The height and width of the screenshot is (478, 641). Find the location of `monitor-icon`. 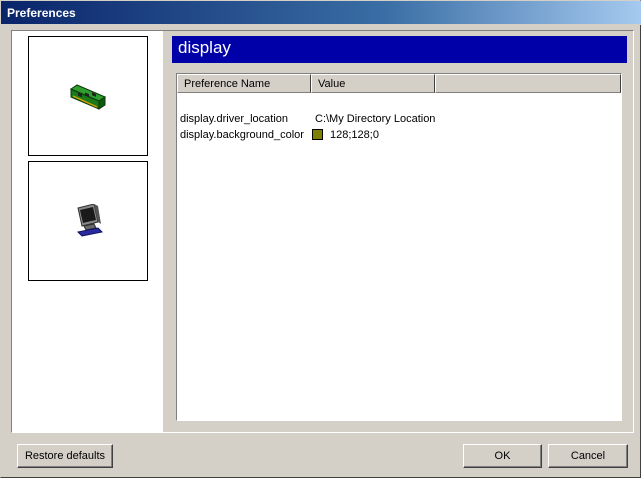

monitor-icon is located at coordinates (90, 220).